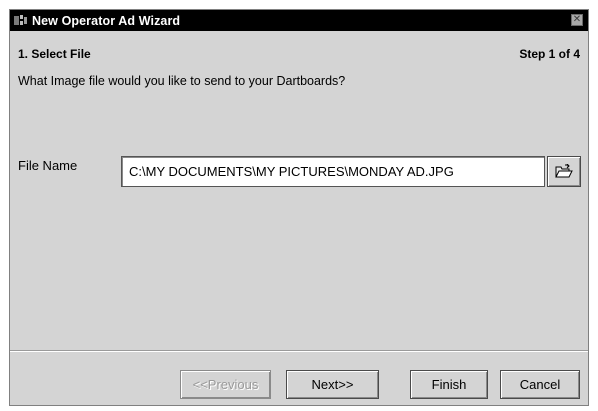  What do you see at coordinates (299, 20) in the screenshot?
I see `title-bar: New Operator Ad Wizard ✕` at bounding box center [299, 20].